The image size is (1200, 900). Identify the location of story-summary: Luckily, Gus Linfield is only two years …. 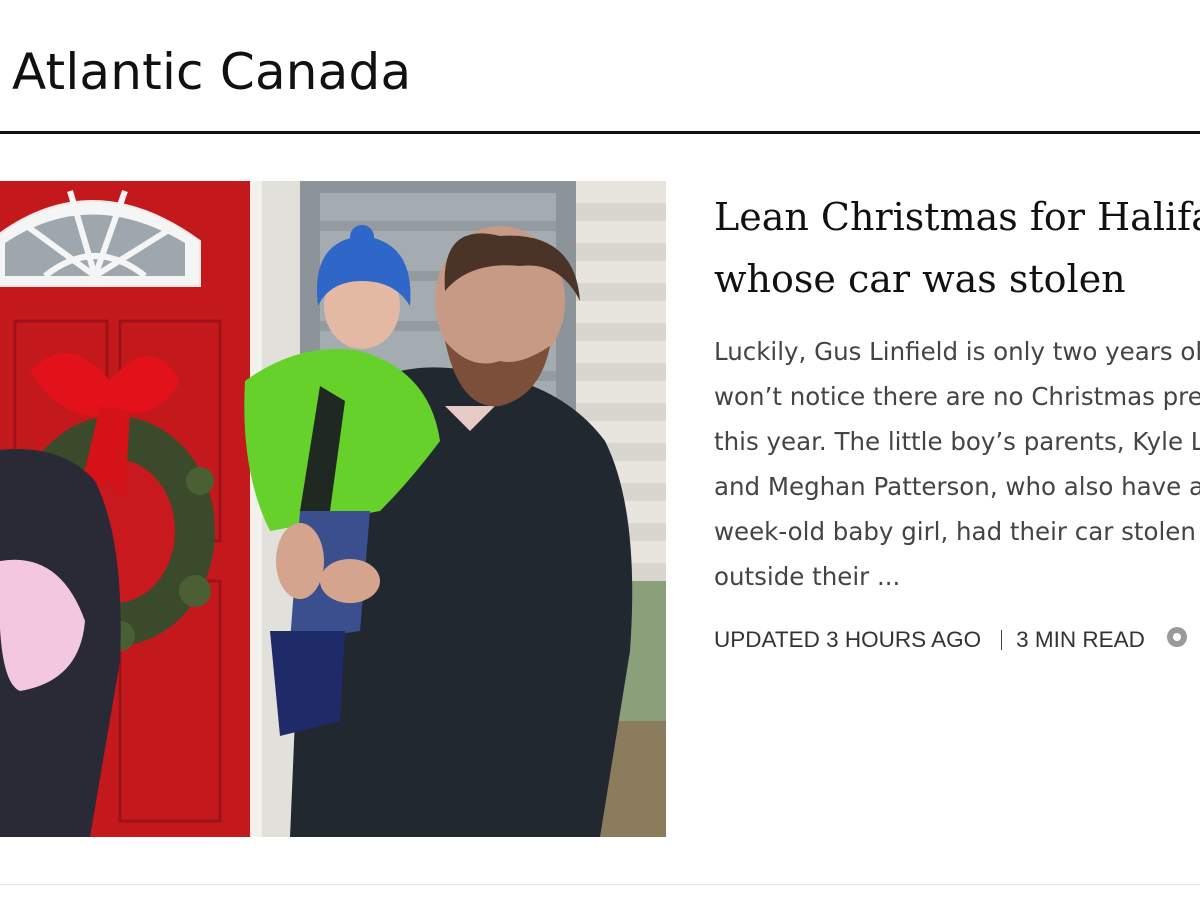
(957, 464).